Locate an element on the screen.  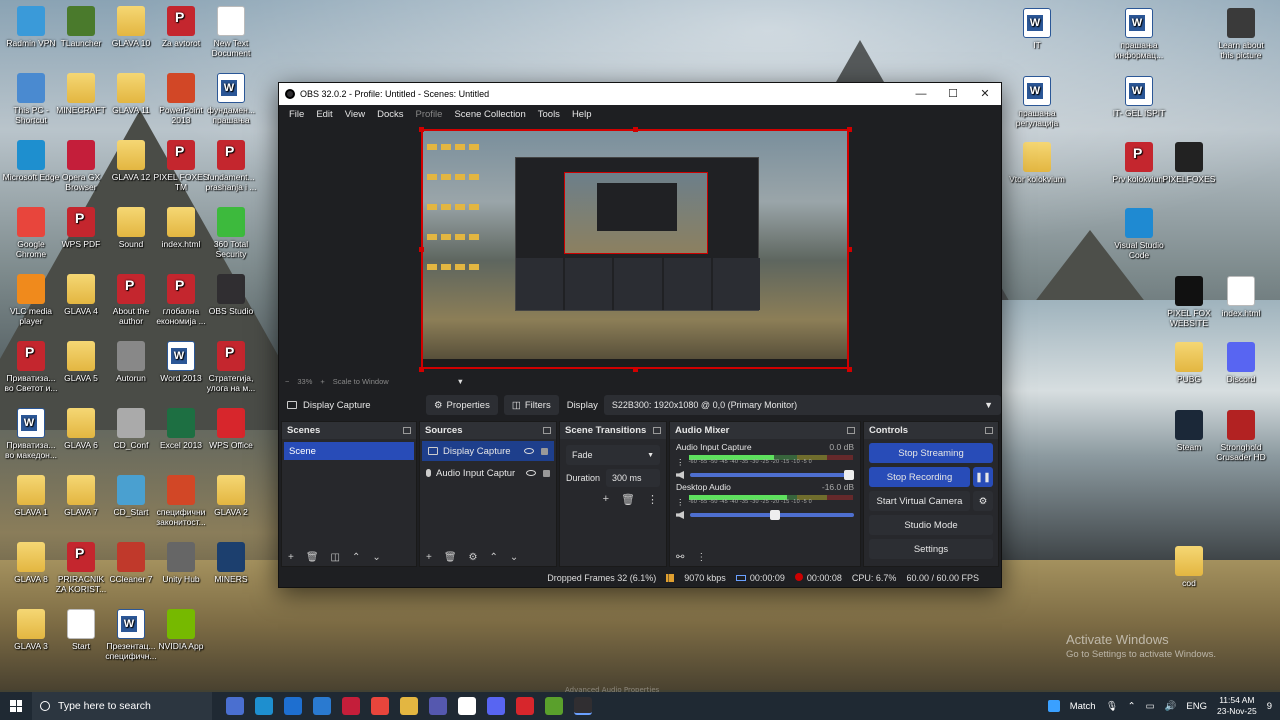
desktop-icon: index.html is located at coordinates (1241, 297).